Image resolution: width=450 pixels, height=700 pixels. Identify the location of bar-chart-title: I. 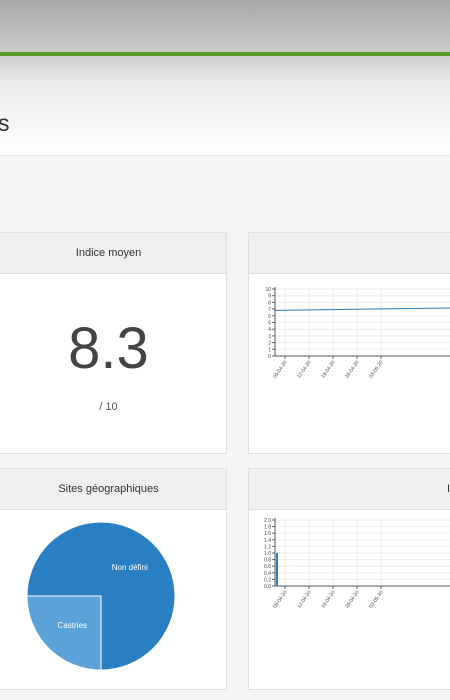
(349, 489).